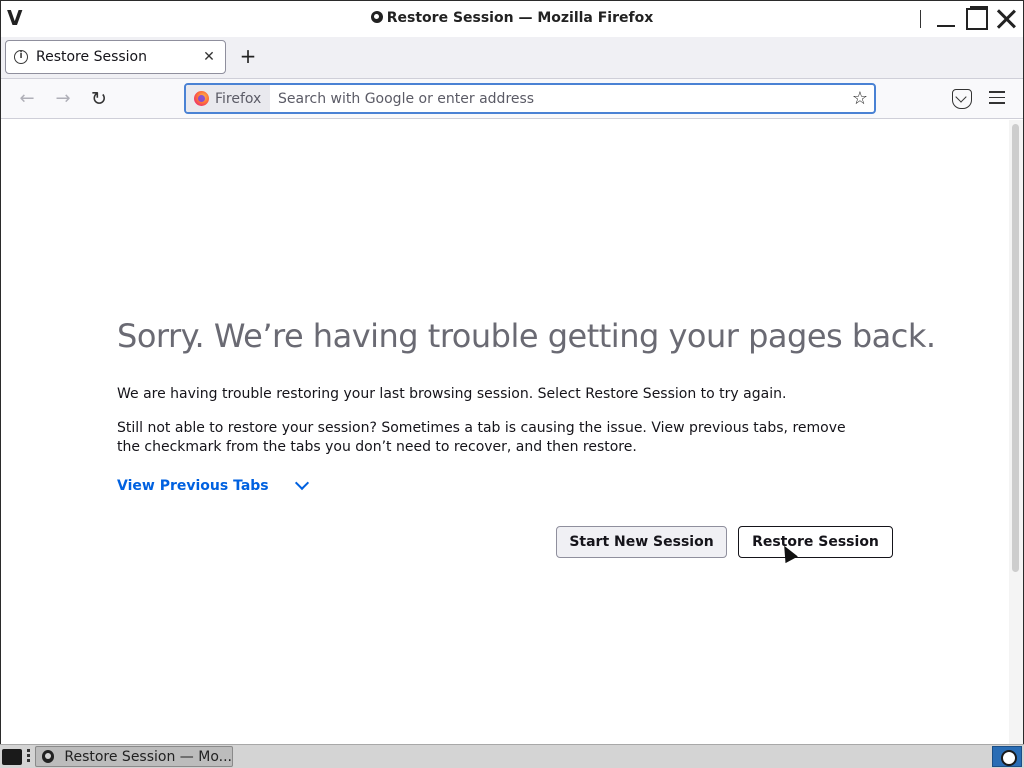 The height and width of the screenshot is (768, 1024). Describe the element at coordinates (91, 57) in the screenshot. I see `tab-label: Restore Session` at that location.